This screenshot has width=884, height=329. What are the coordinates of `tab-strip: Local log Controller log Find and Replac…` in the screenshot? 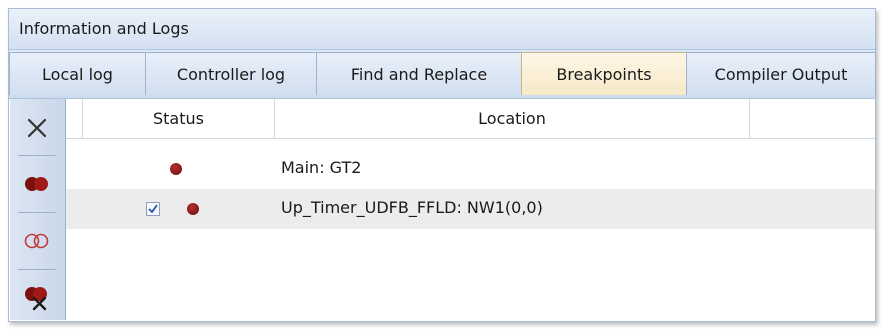 It's located at (442, 74).